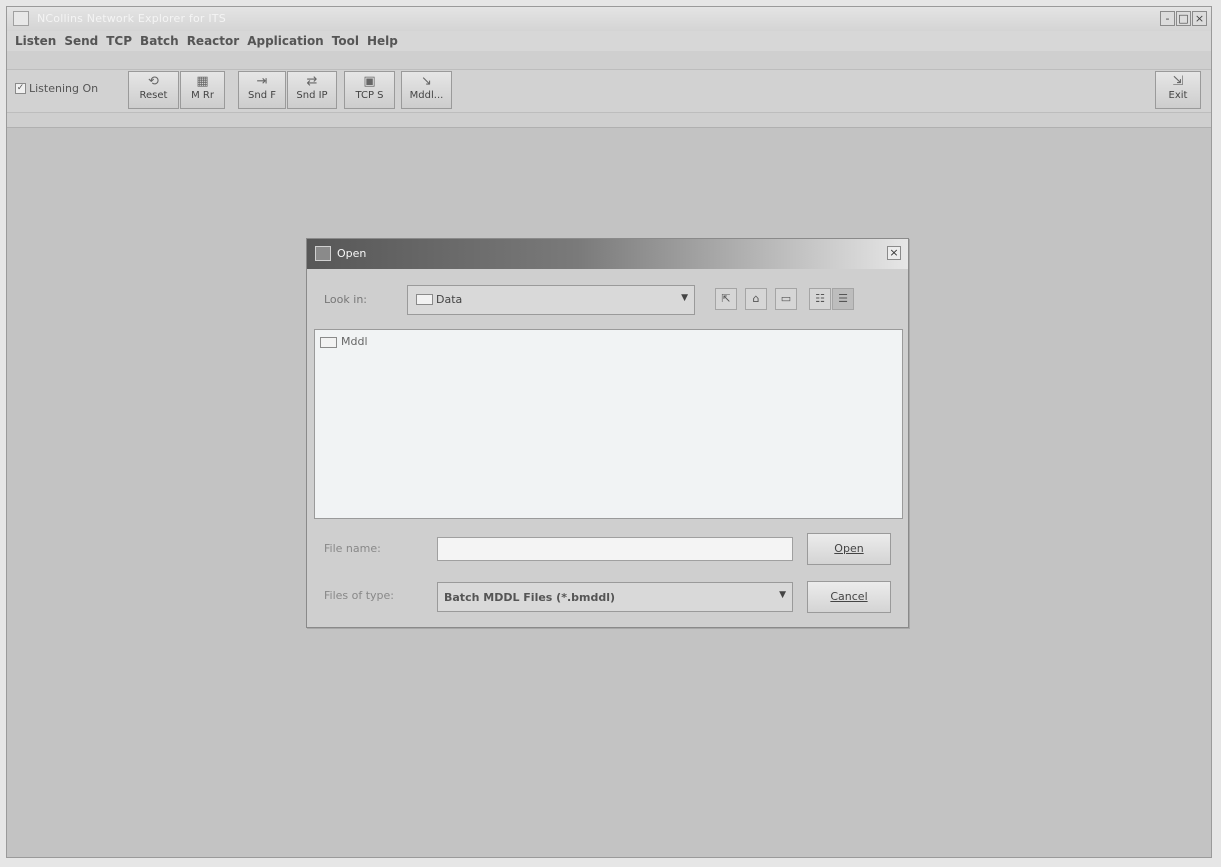 The image size is (1221, 867). Describe the element at coordinates (1167, 18) in the screenshot. I see `minimize-button: -` at that location.